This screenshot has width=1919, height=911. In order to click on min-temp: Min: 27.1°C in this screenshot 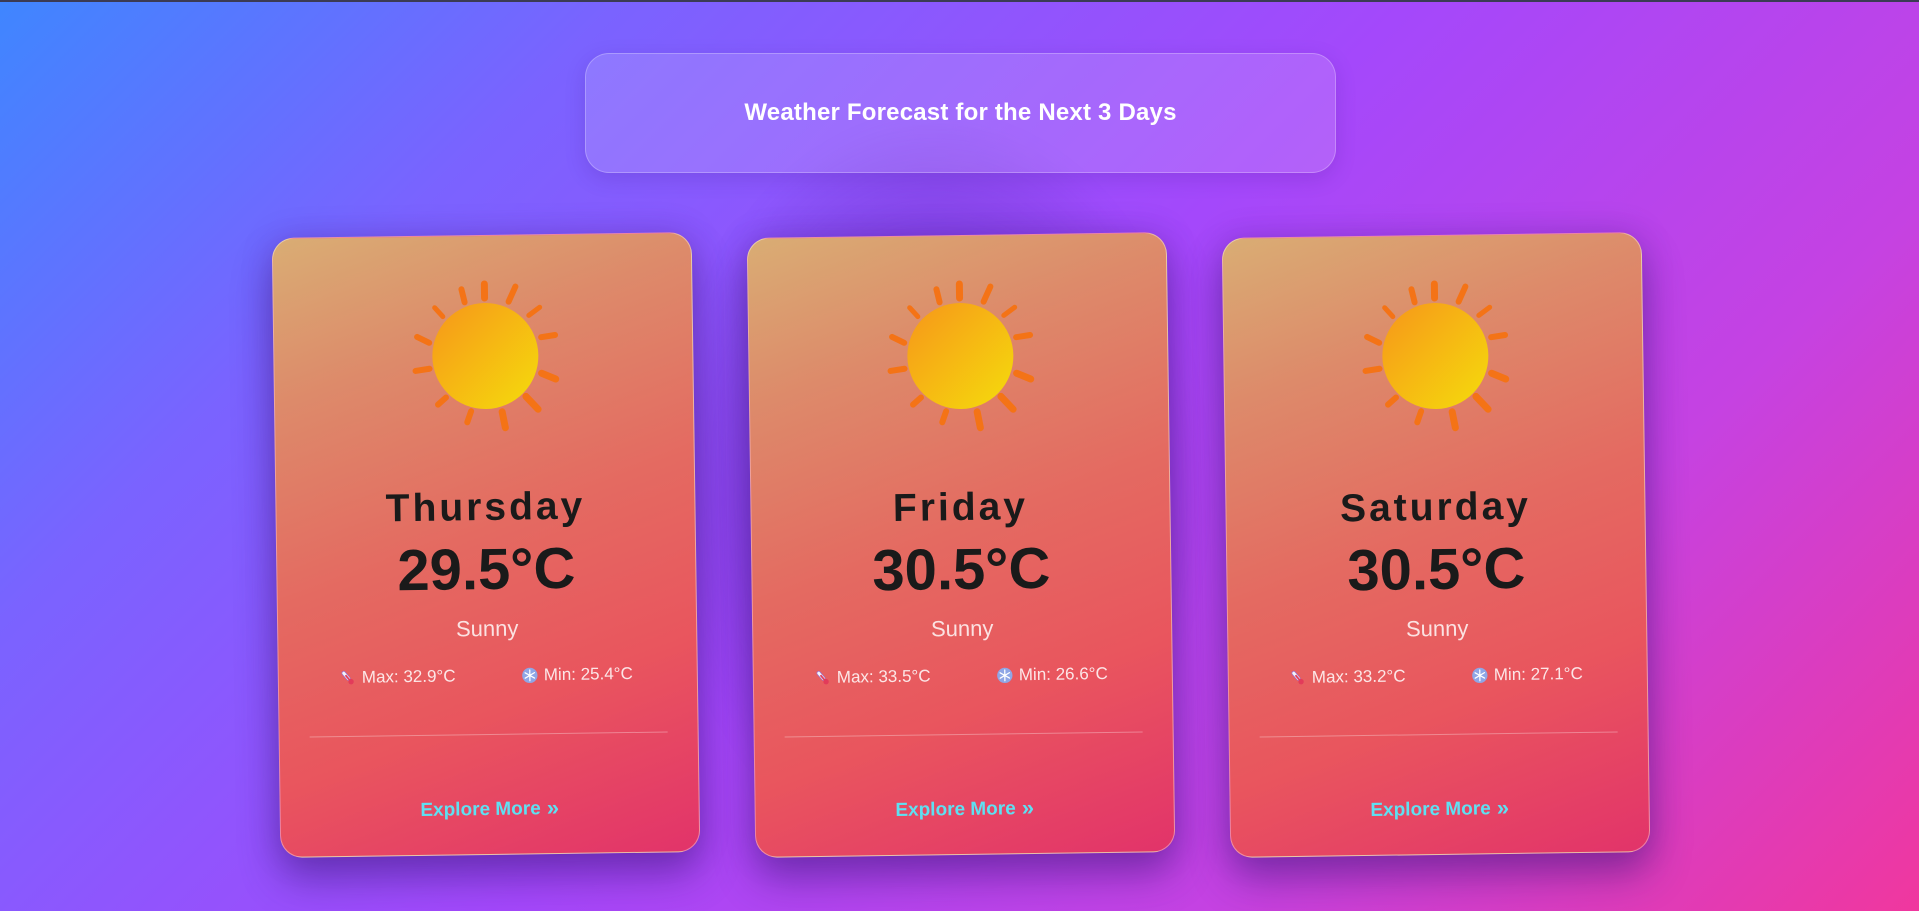, I will do `click(1527, 675)`.